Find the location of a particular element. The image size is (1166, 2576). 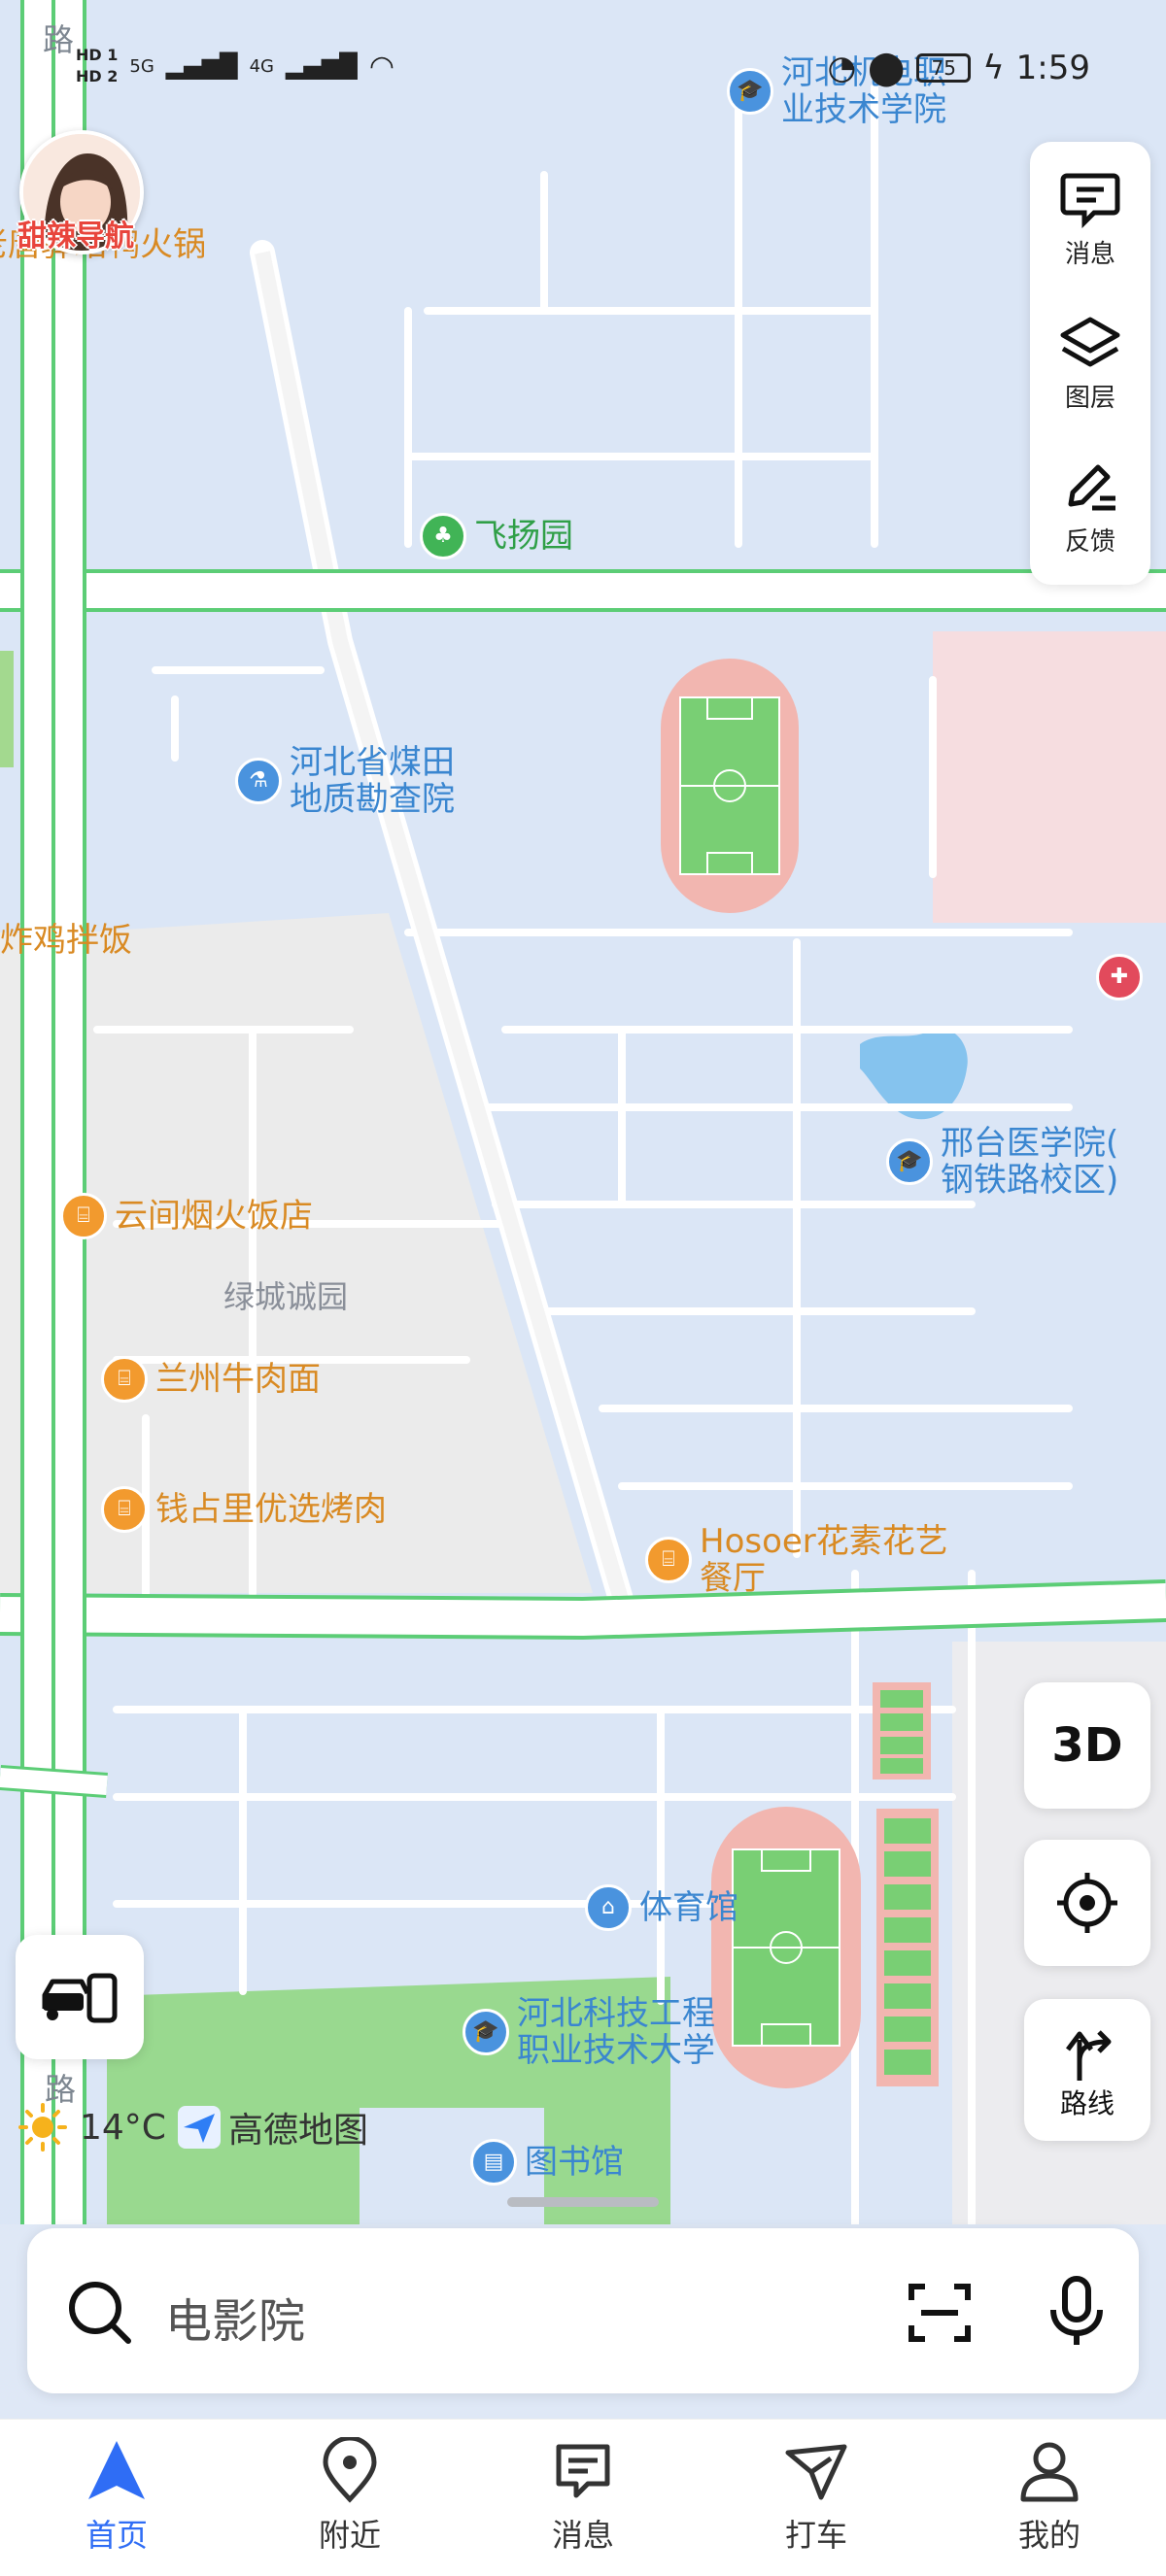

search-bar: 电影院 is located at coordinates (583, 2310).